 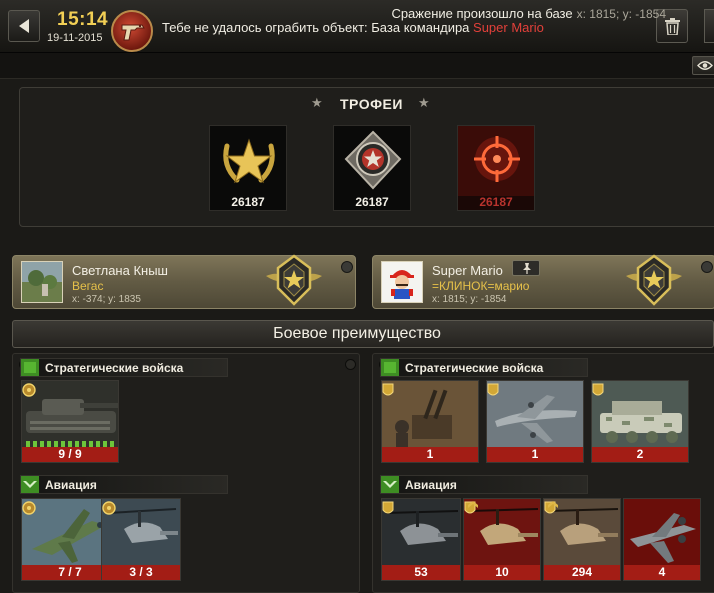 I want to click on robbery-report-icon, so click(x=132, y=31).